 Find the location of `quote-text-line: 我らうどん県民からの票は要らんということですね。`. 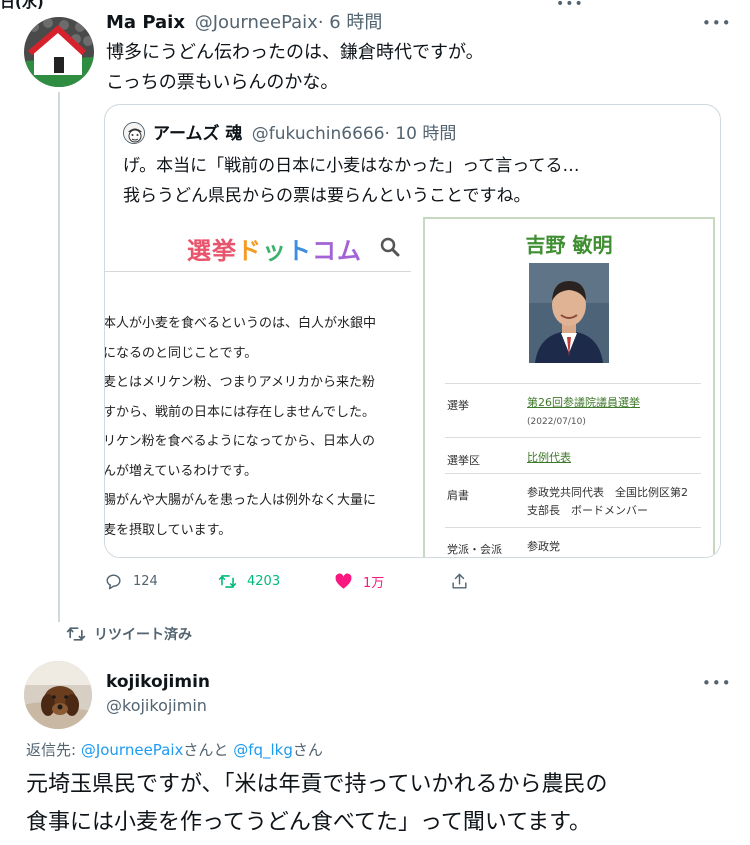

quote-text-line: 我らうどん県民からの票は要らんということですね。 is located at coordinates (327, 196).